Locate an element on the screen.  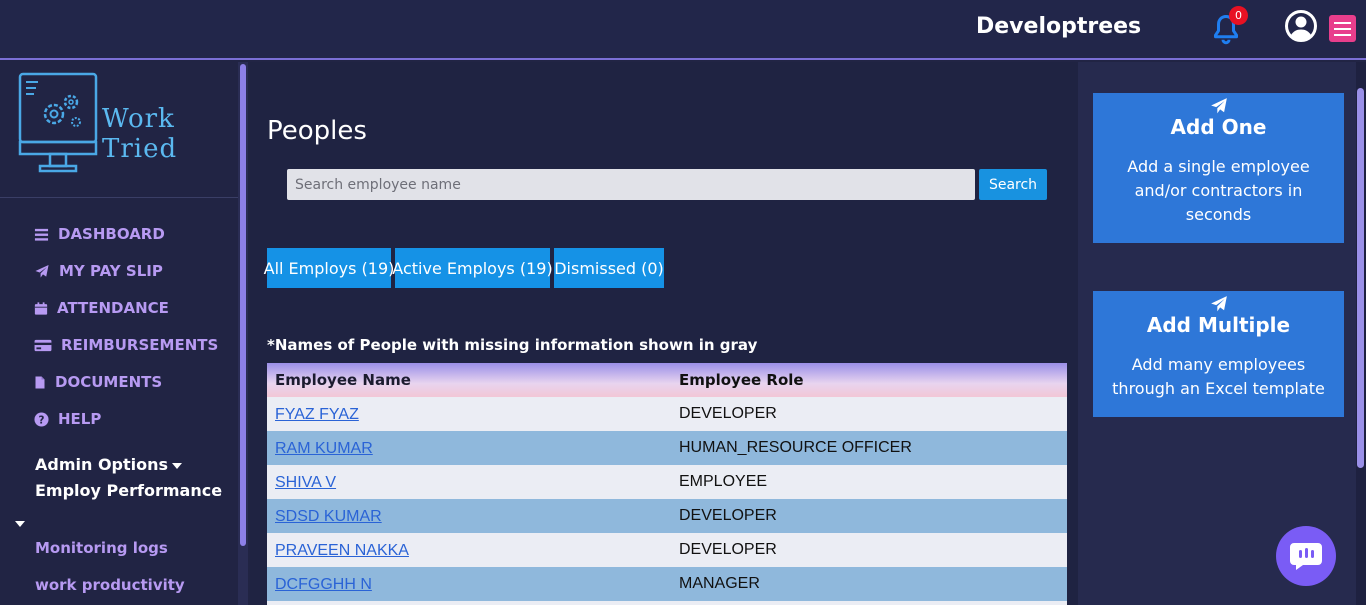
notification-count-badge: 0 is located at coordinates (1238, 15).